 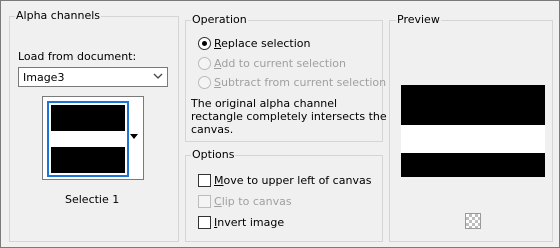 I want to click on intersection-message-line3: canvas., so click(x=212, y=129).